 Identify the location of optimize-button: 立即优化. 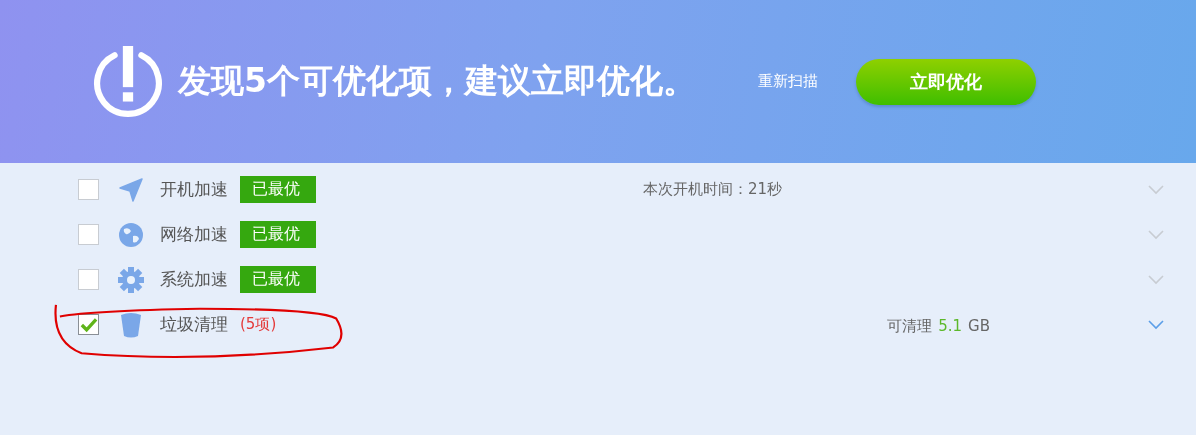
(946, 81).